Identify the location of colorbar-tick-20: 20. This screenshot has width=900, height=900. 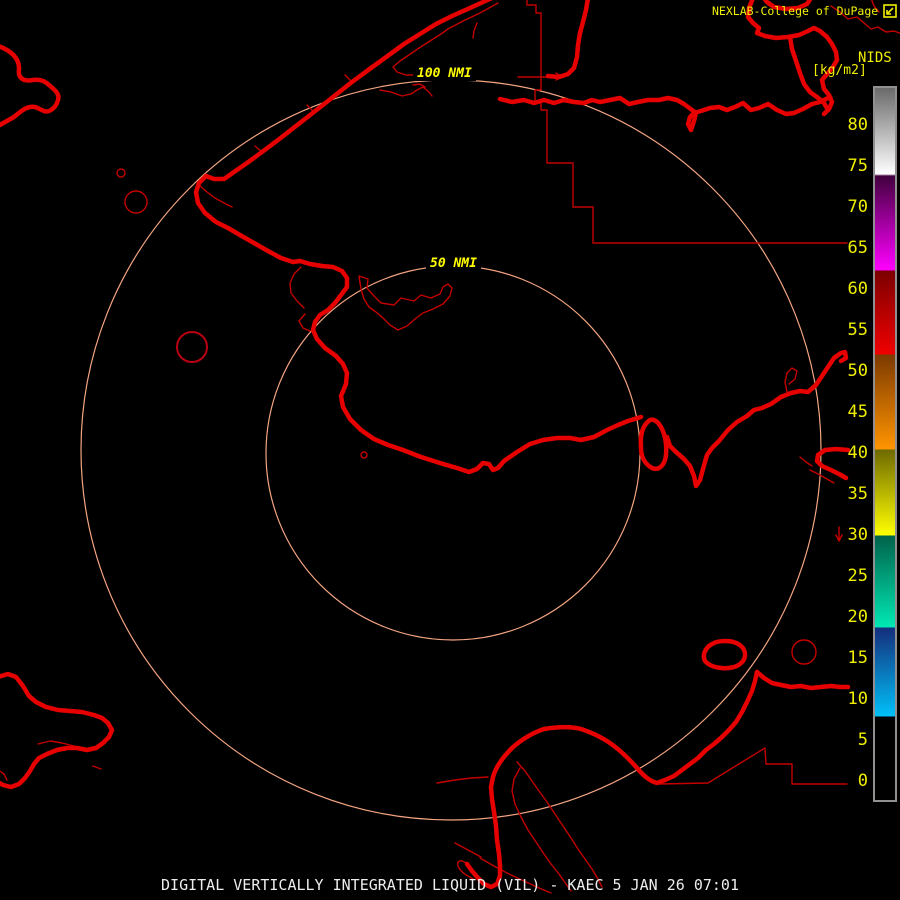
(857, 617).